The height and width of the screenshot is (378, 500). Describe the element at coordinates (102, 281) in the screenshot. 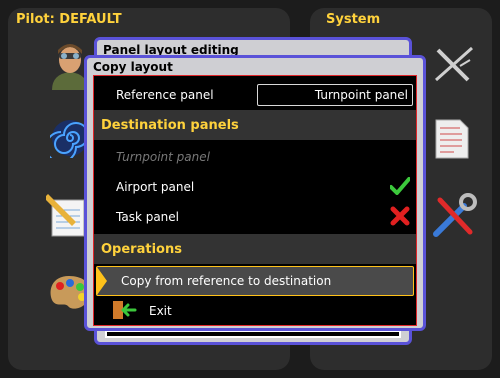

I see `selection-pointer-icon` at that location.